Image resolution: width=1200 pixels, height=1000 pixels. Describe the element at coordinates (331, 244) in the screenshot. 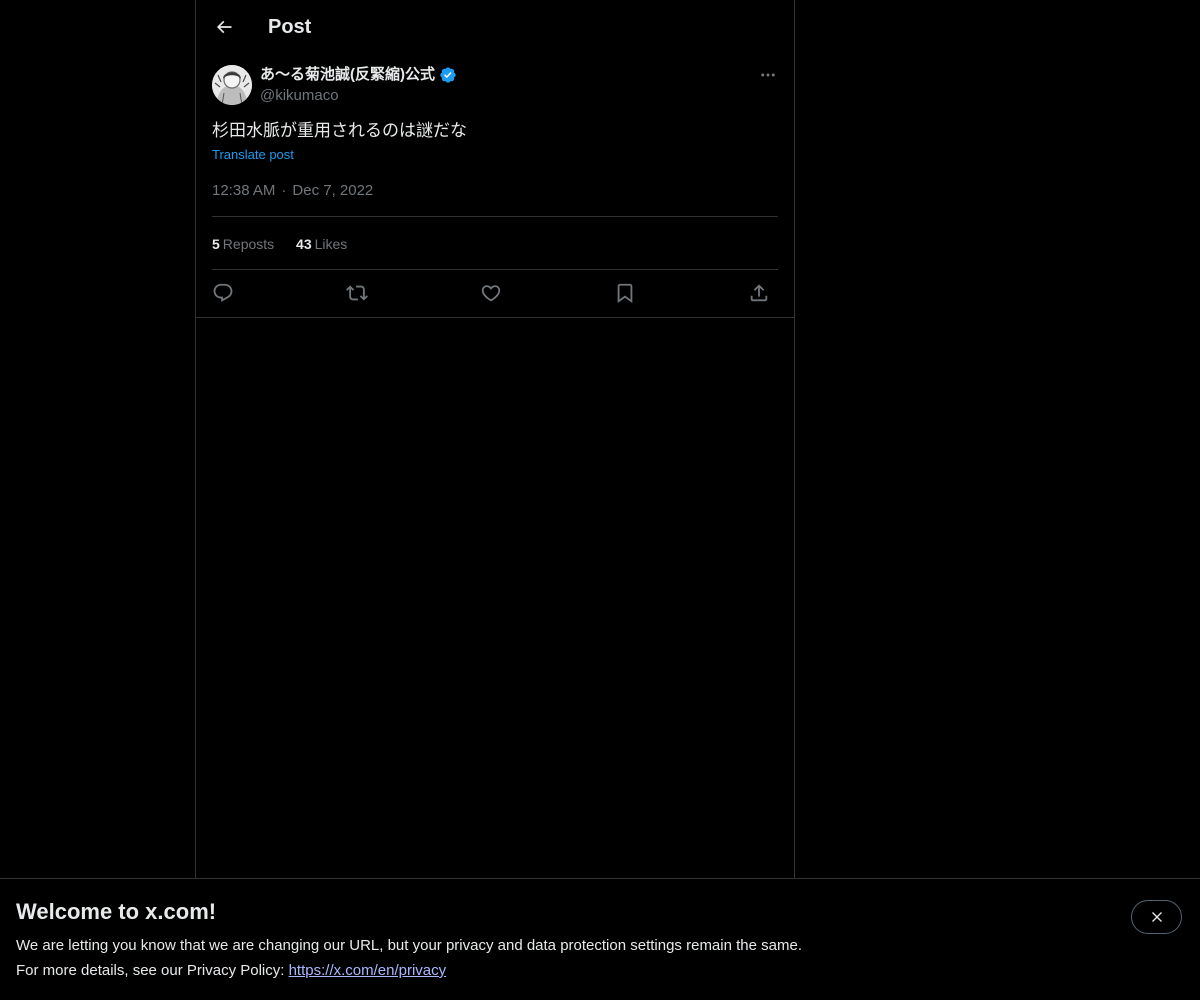

I see `likes-label: Likes` at that location.